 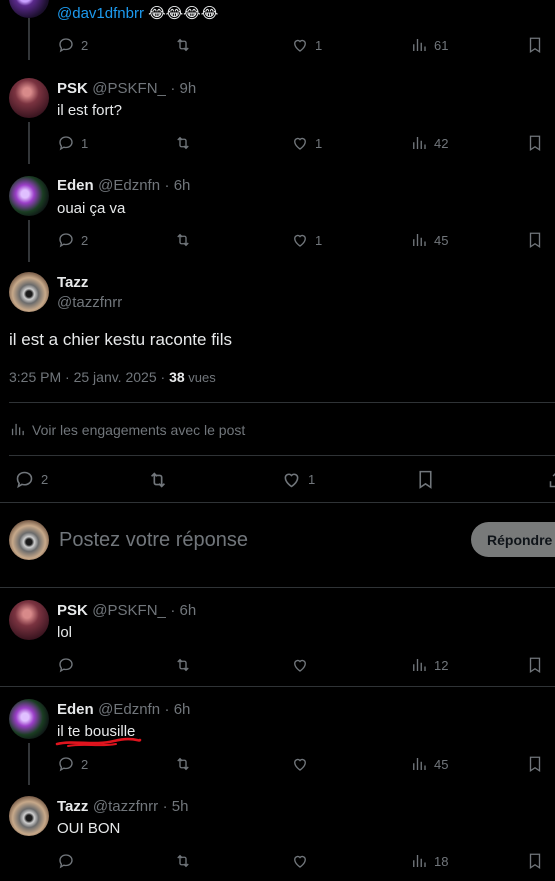 What do you see at coordinates (100, 13) in the screenshot?
I see `mention-link: @dav1dfnbrr` at bounding box center [100, 13].